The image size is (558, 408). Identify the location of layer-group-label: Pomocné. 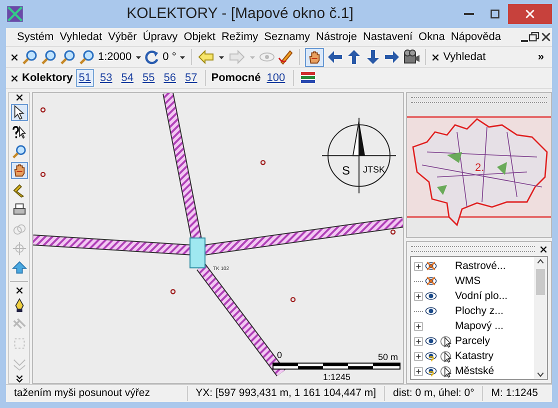
(236, 78).